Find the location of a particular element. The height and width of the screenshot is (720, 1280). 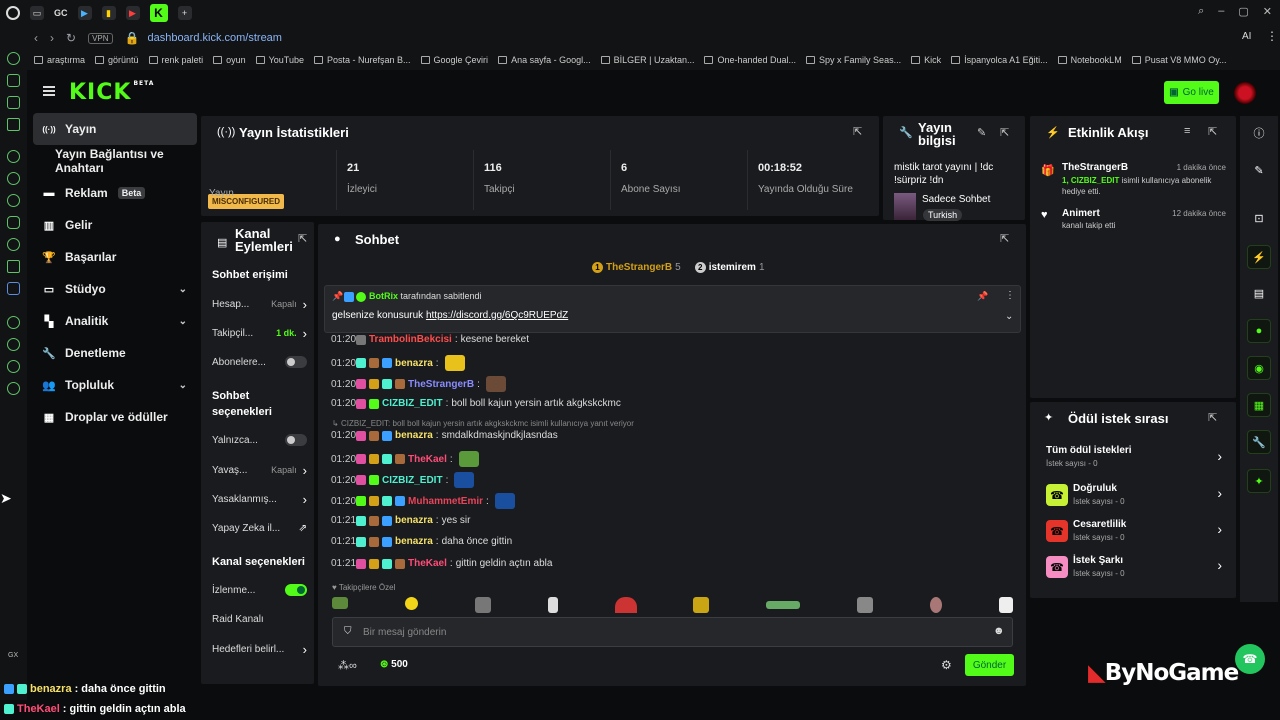

nav-item: ▬ Reklam Beta is located at coordinates (115, 193).